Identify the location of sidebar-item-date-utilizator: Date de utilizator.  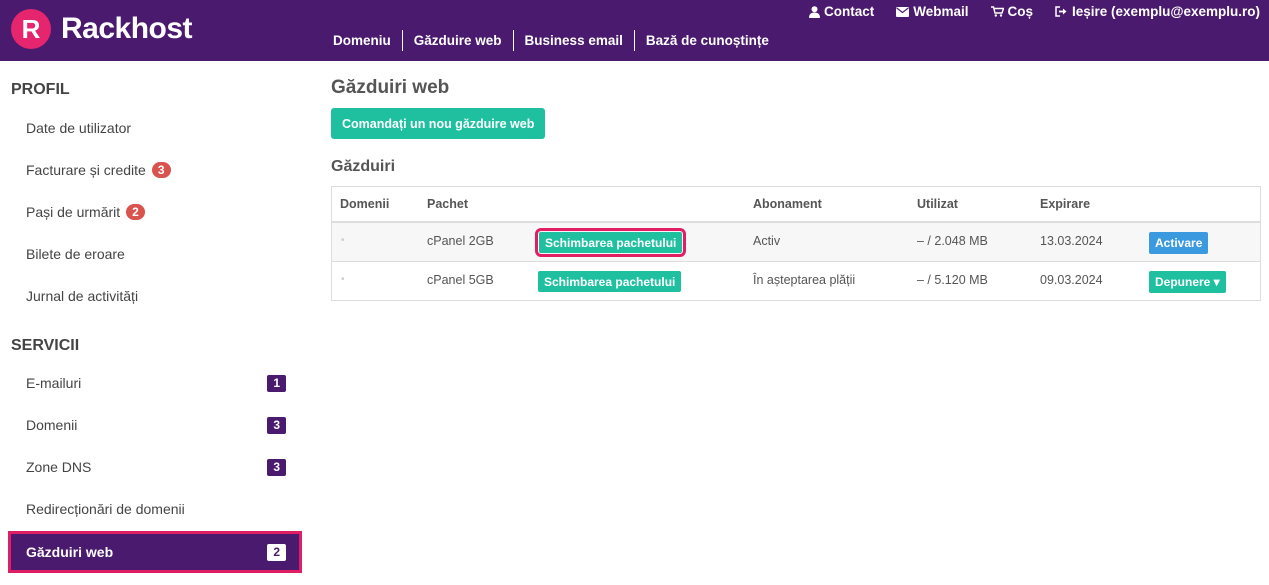
(155, 128).